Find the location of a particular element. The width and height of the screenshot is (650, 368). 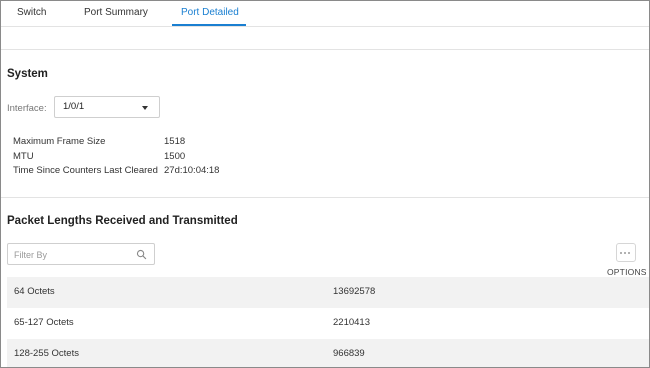

mtu-label: MTU is located at coordinates (23, 156).